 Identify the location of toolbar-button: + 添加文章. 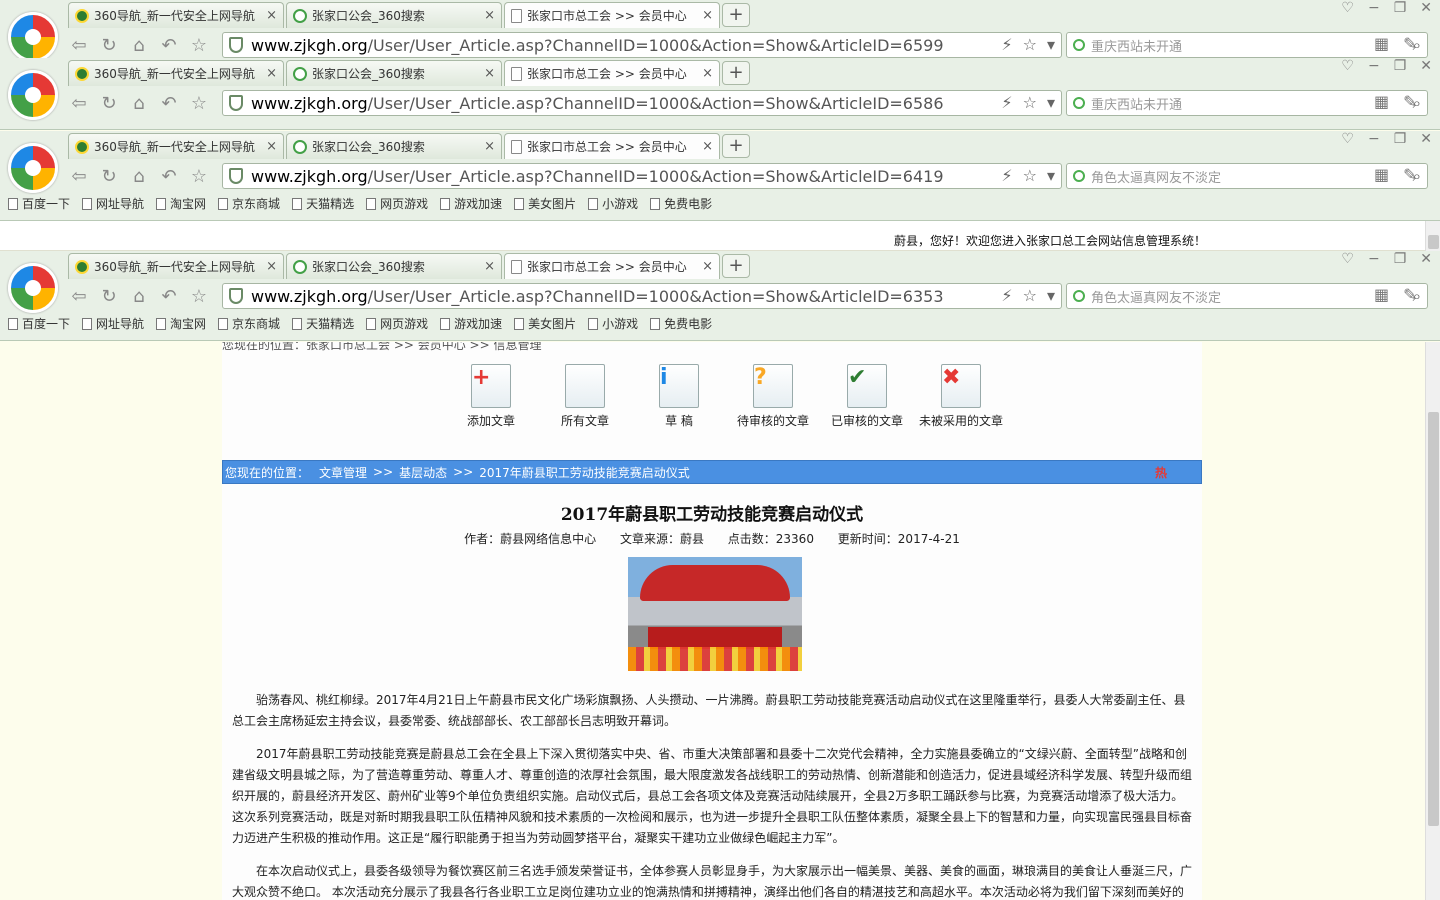
(491, 396).